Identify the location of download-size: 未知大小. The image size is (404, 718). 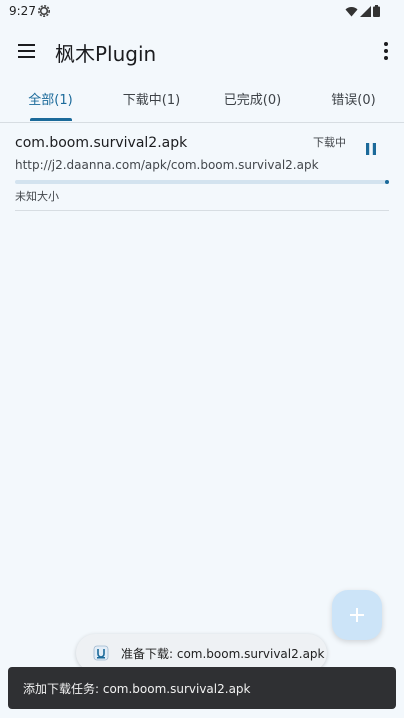
(37, 196).